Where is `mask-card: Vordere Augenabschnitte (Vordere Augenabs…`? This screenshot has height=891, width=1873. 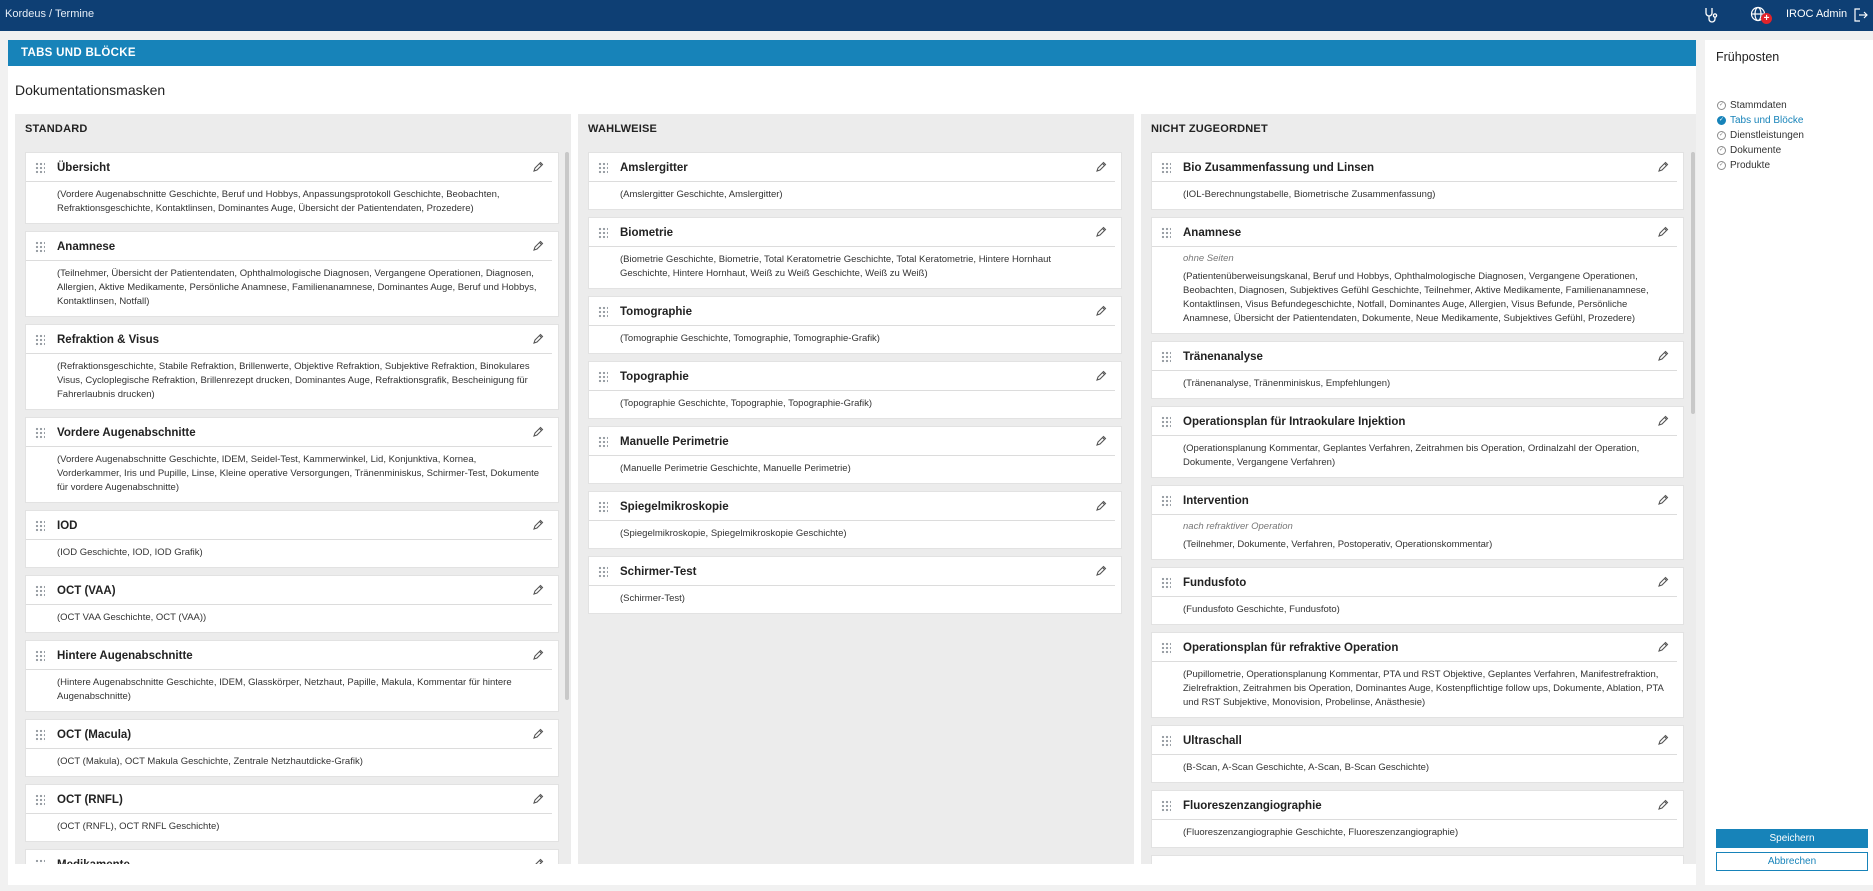 mask-card: Vordere Augenabschnitte (Vordere Augenabs… is located at coordinates (292, 460).